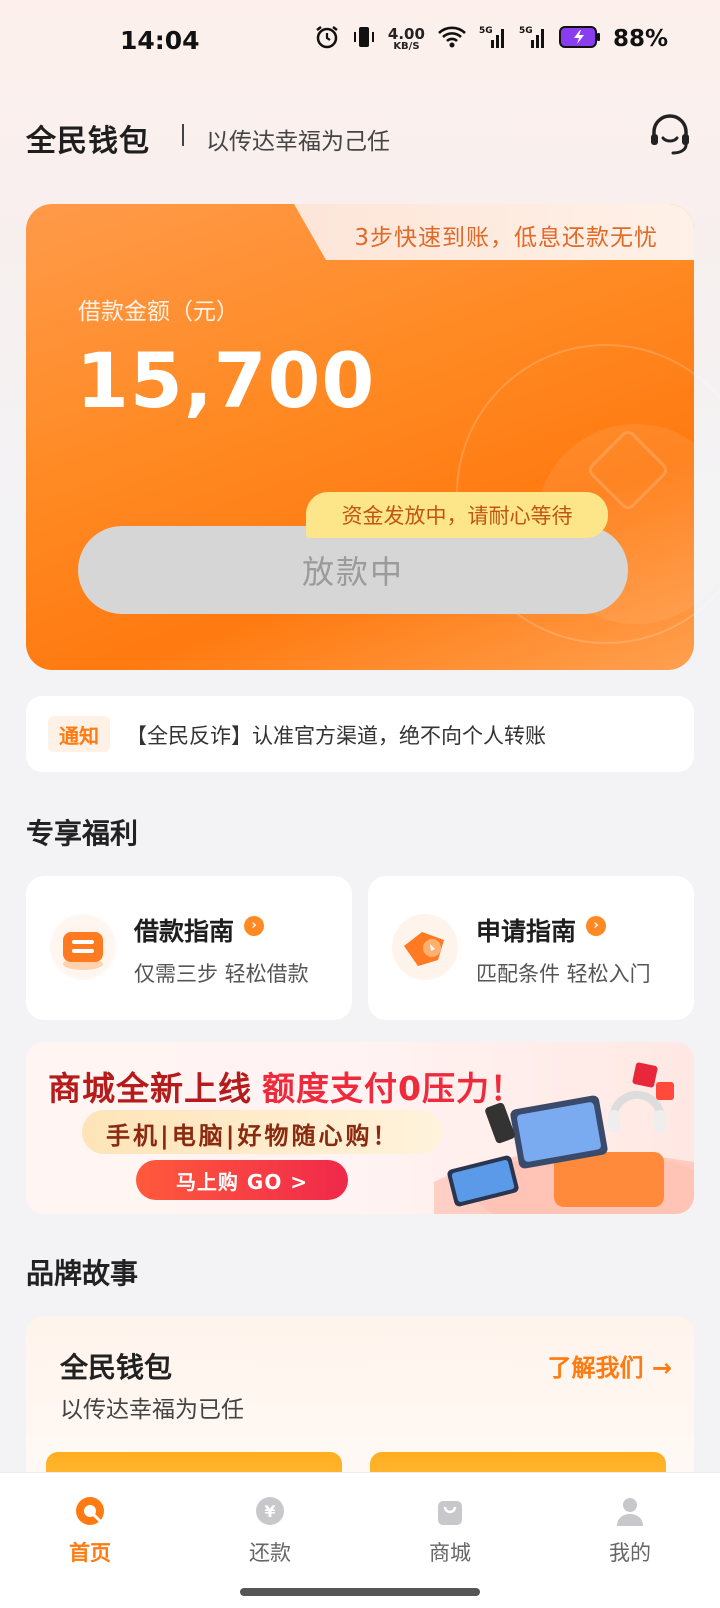 The height and width of the screenshot is (1608, 720). Describe the element at coordinates (152, 1410) in the screenshot. I see `brand-story-slogan: 以传达幸福为已任` at that location.